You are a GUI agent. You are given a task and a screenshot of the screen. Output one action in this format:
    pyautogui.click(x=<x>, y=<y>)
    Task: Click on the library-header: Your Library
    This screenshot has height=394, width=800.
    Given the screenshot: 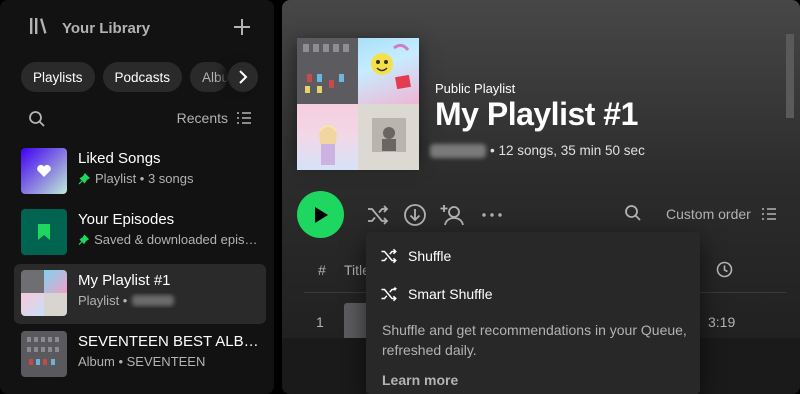 What is the action you would take?
    pyautogui.click(x=89, y=28)
    